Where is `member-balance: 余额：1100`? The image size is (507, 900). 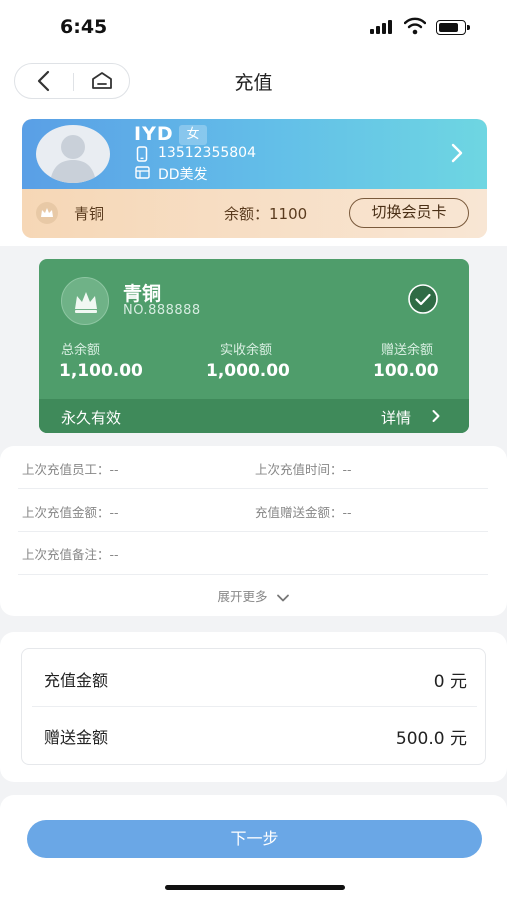 member-balance: 余额：1100 is located at coordinates (266, 214).